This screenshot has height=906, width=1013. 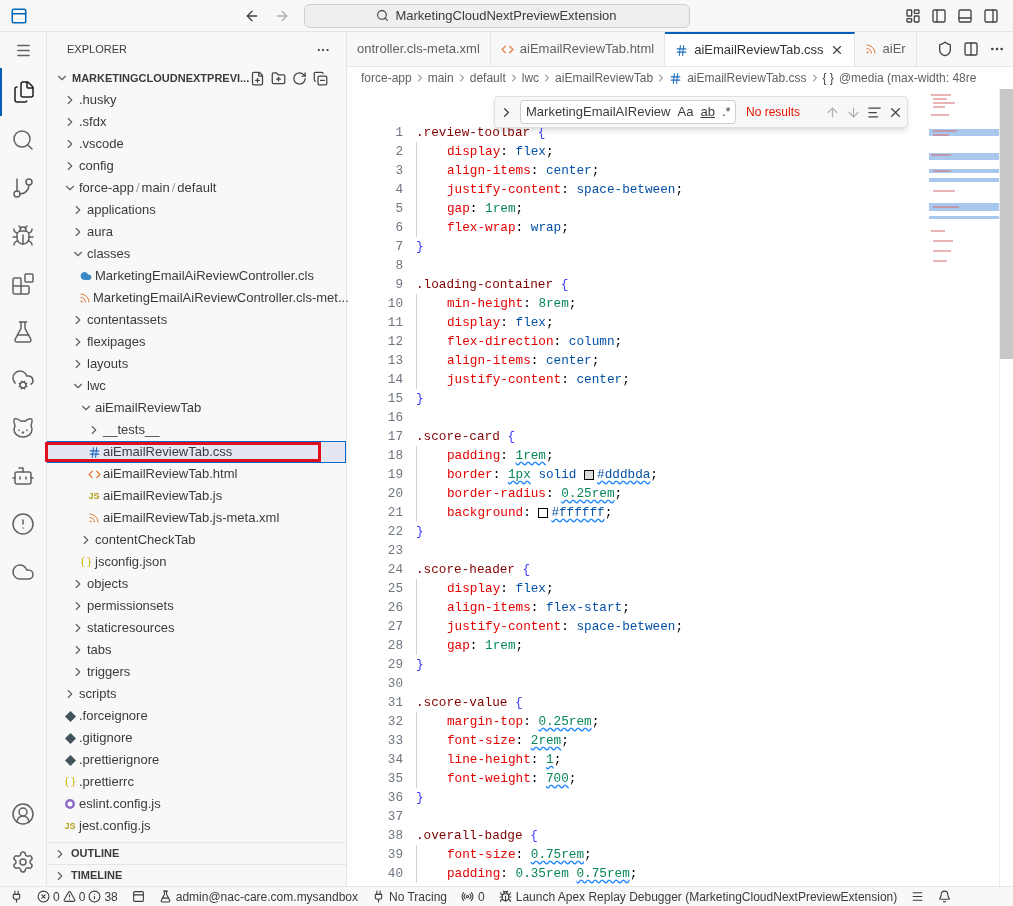 I want to click on org-status: admin@nac-care.com.mysandbox, so click(x=258, y=896).